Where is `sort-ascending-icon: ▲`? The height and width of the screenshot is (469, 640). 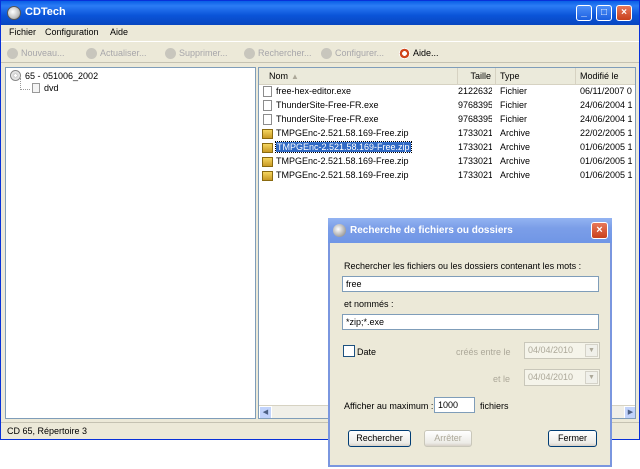 sort-ascending-icon: ▲ is located at coordinates (295, 76).